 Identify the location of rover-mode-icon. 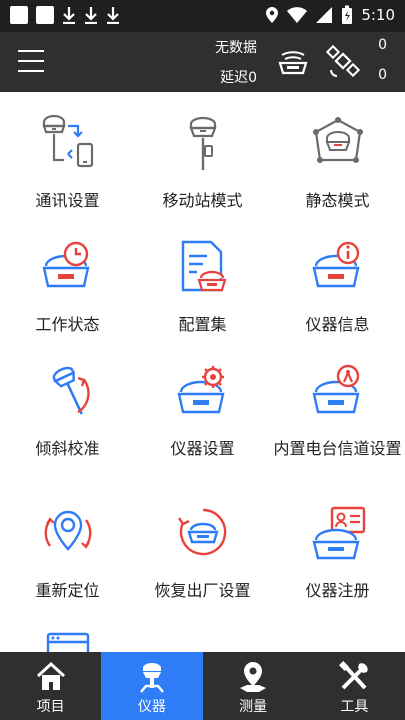
(202, 143).